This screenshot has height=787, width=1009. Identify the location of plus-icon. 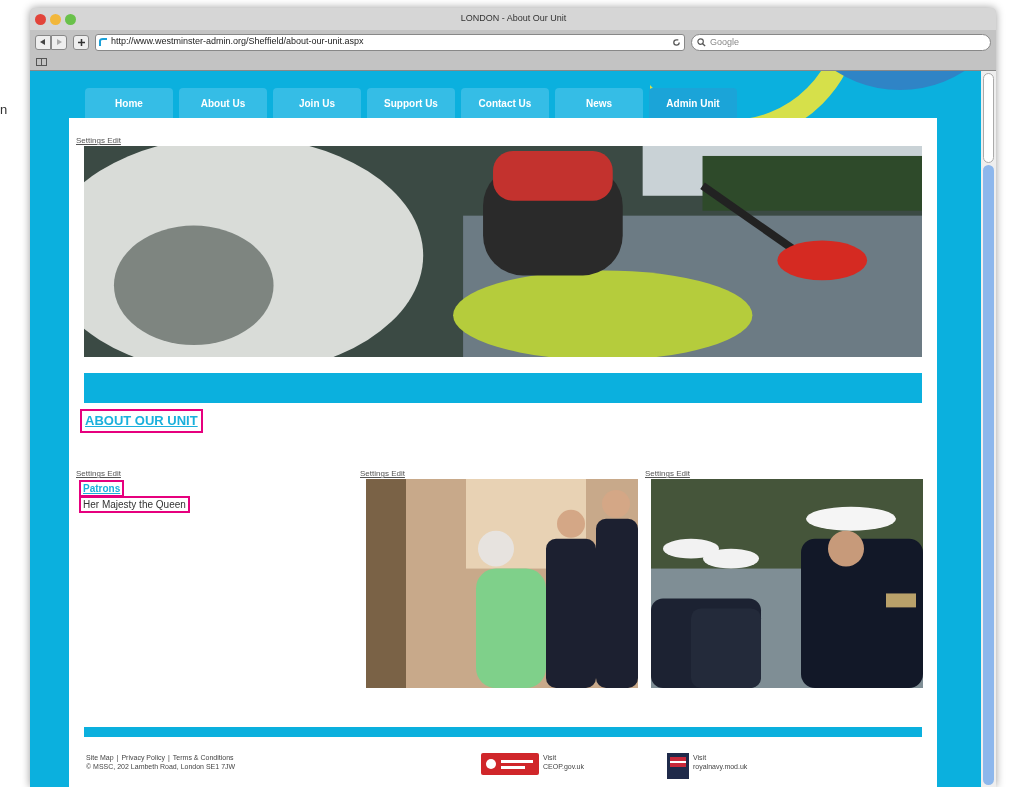
(81, 42).